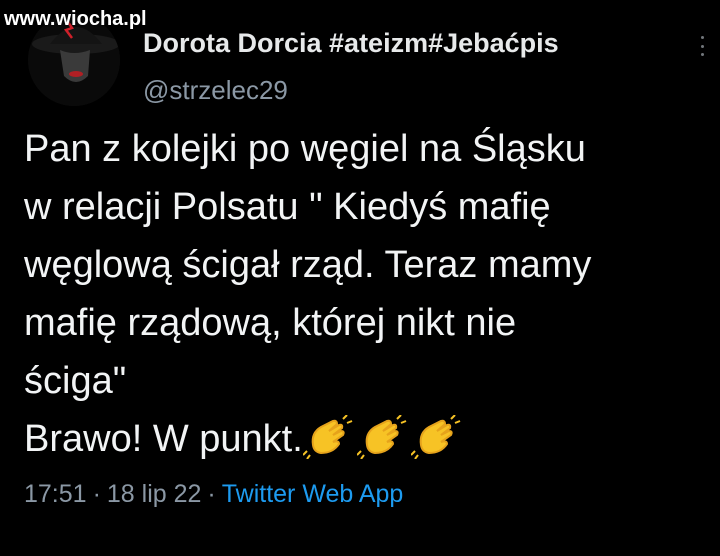 This screenshot has width=720, height=556. What do you see at coordinates (55, 494) in the screenshot?
I see `tweet-time: 17:51` at bounding box center [55, 494].